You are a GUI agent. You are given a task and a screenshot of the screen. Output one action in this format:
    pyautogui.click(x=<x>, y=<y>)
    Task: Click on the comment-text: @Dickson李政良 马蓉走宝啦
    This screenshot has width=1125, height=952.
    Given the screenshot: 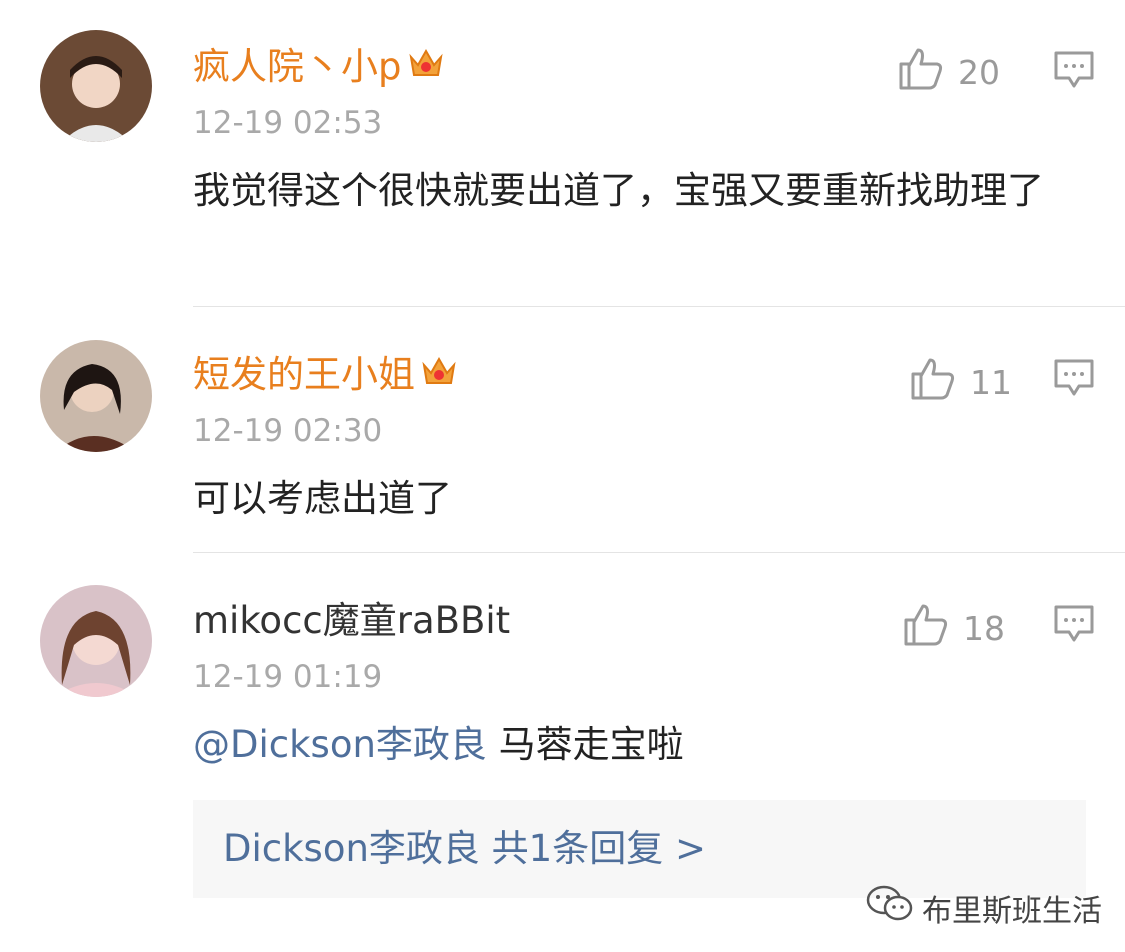 What is the action you would take?
    pyautogui.click(x=633, y=745)
    